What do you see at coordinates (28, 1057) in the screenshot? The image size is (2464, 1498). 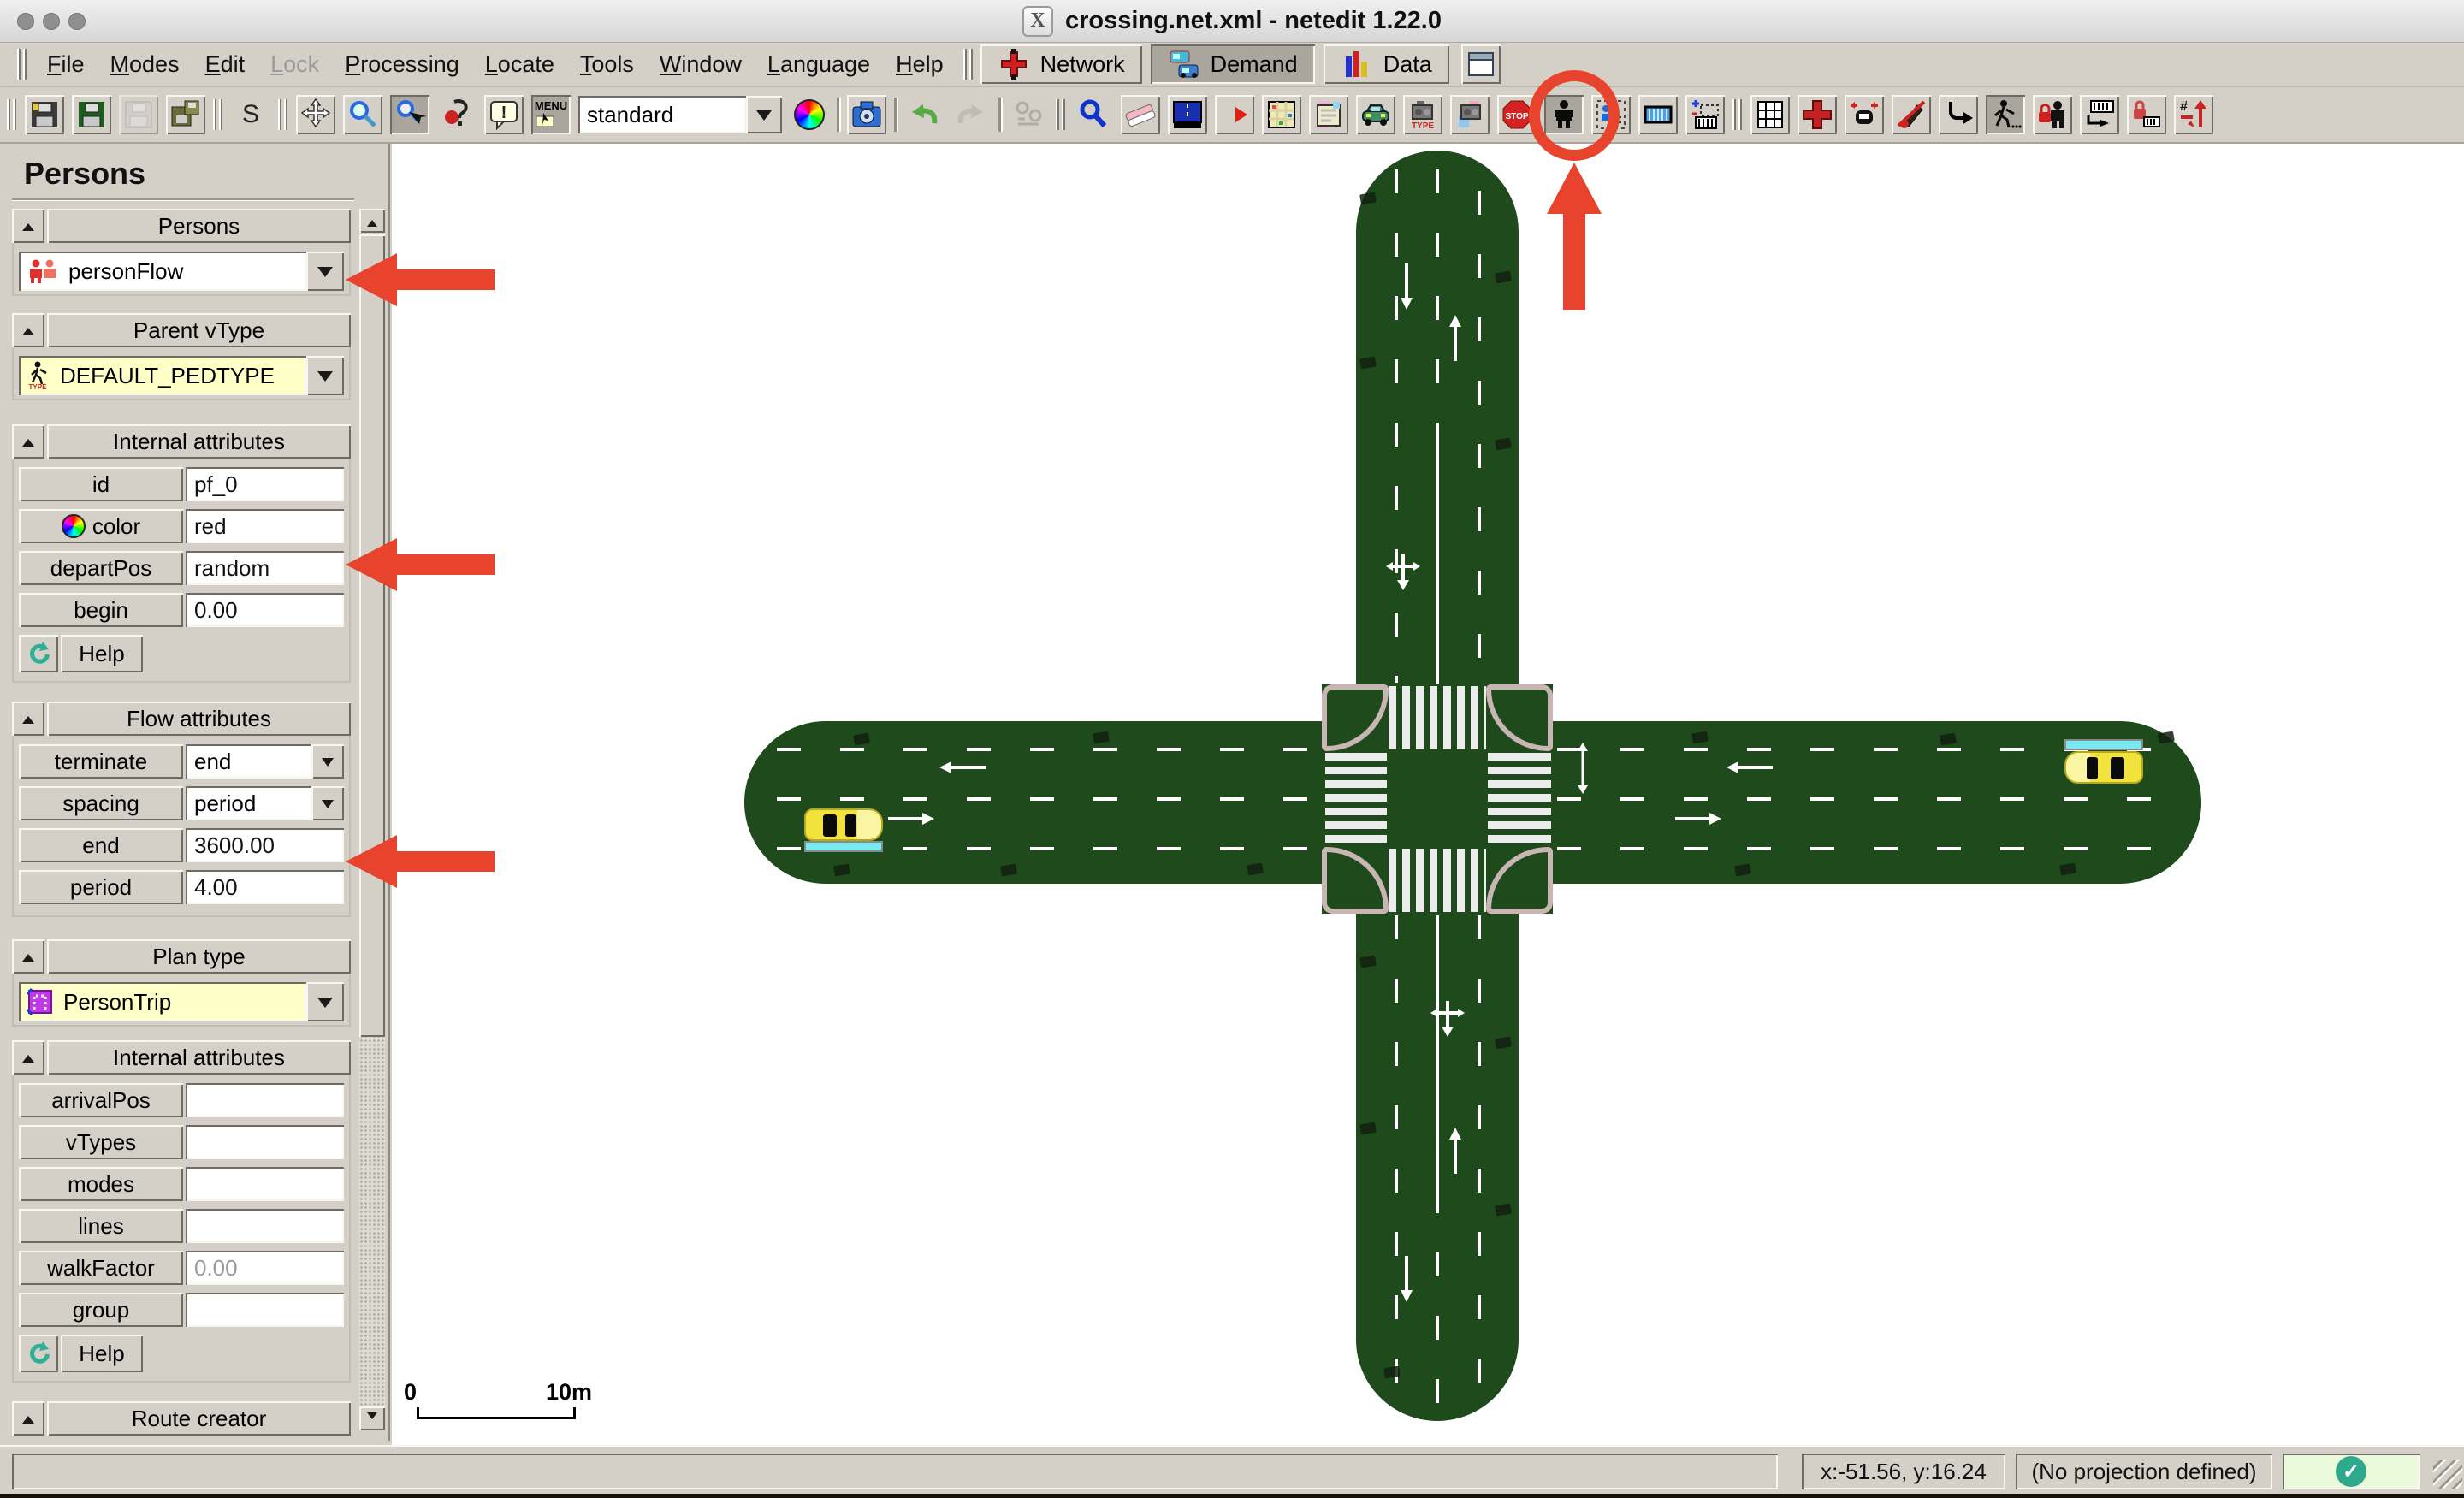 I see `collapse-internal2-button` at bounding box center [28, 1057].